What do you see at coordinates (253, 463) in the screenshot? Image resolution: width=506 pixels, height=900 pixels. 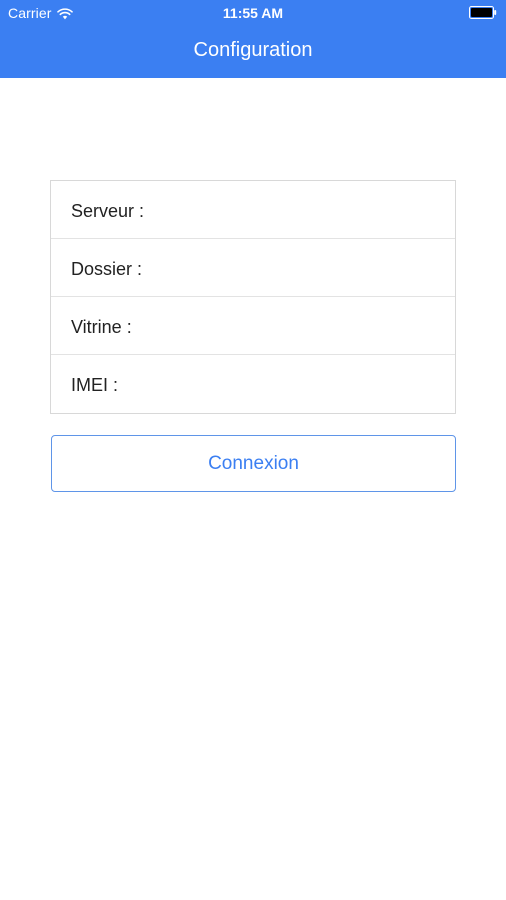 I see `connect-button: Connexion` at bounding box center [253, 463].